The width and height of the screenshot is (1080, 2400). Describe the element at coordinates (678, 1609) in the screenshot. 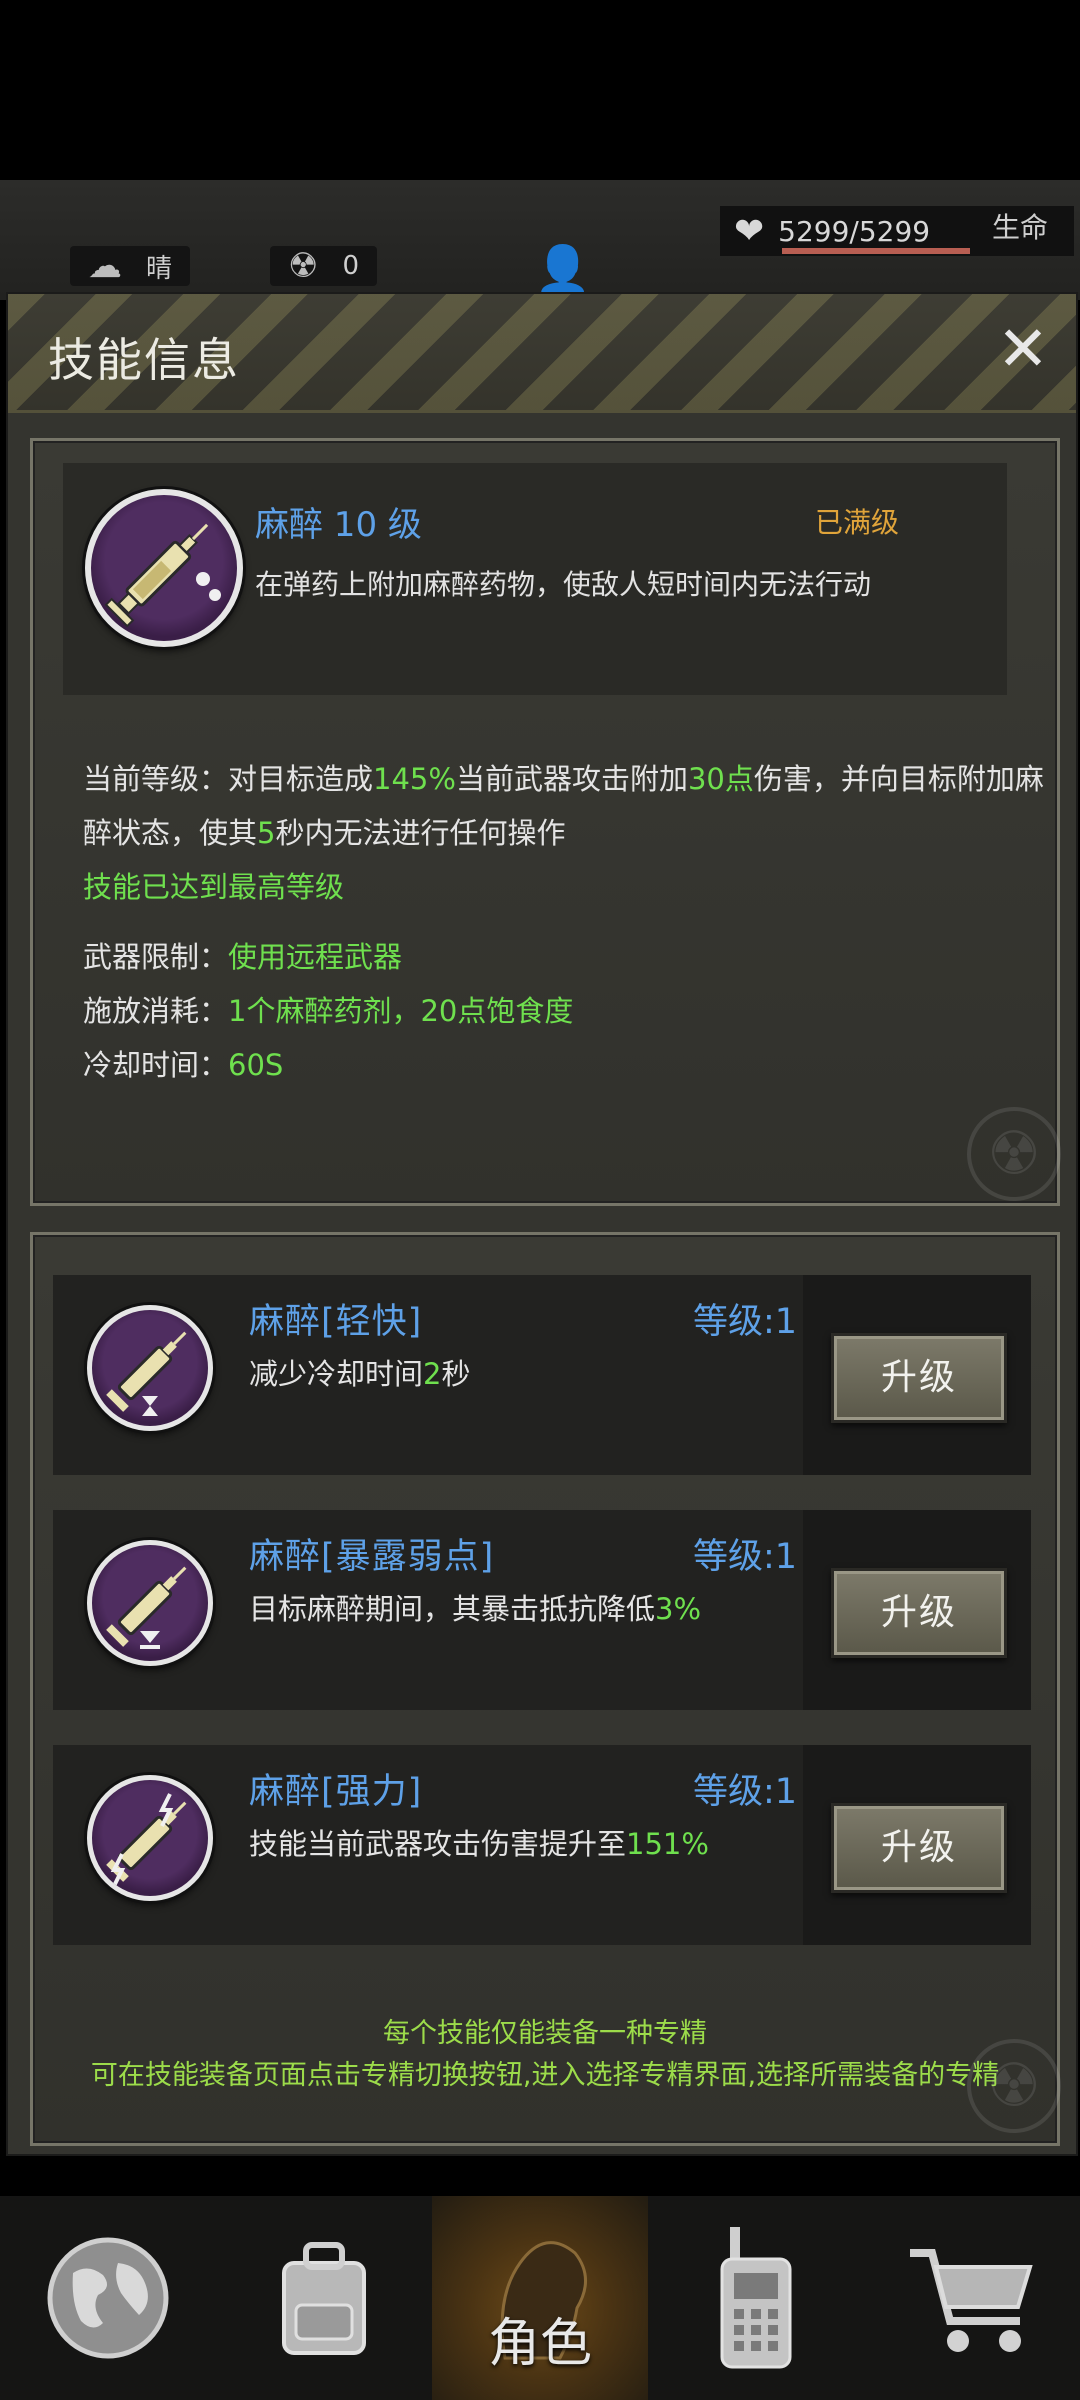

I see `desc-highlight: 3%` at that location.